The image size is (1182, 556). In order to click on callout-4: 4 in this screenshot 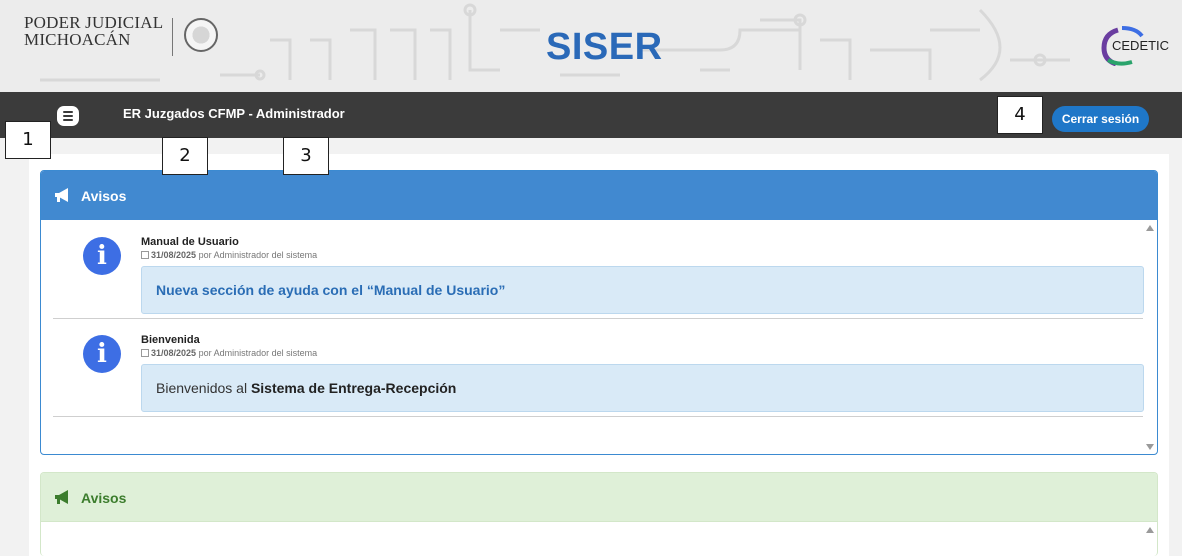, I will do `click(1020, 115)`.